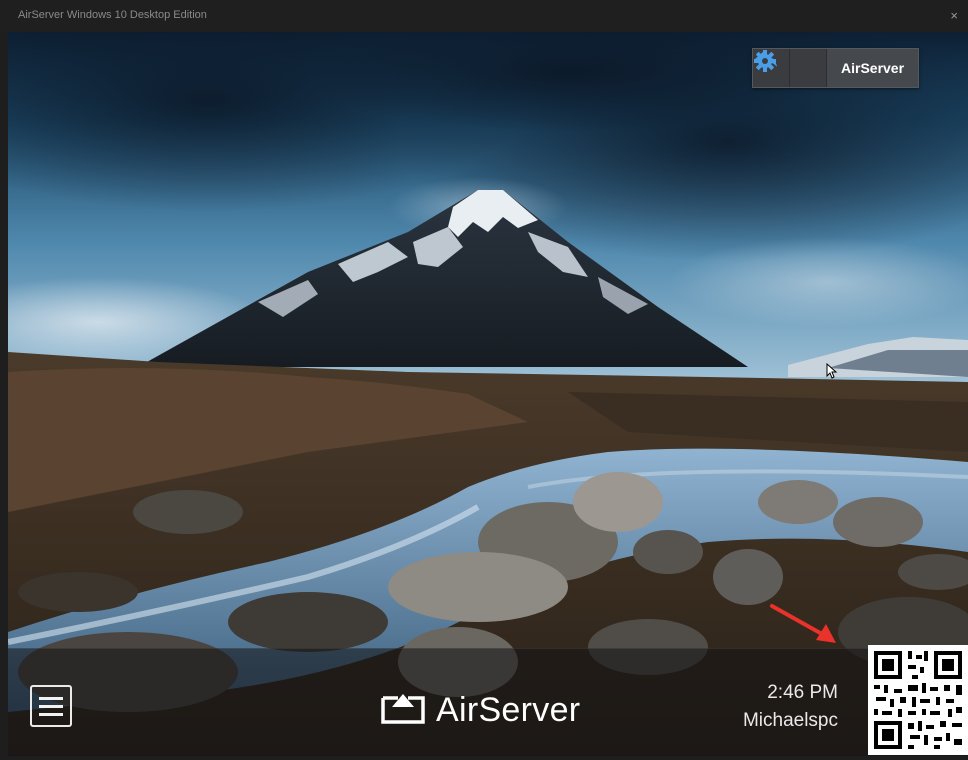 This screenshot has height=760, width=968. I want to click on window-title: AirServer Windows 10 Desktop Edition, so click(112, 15).